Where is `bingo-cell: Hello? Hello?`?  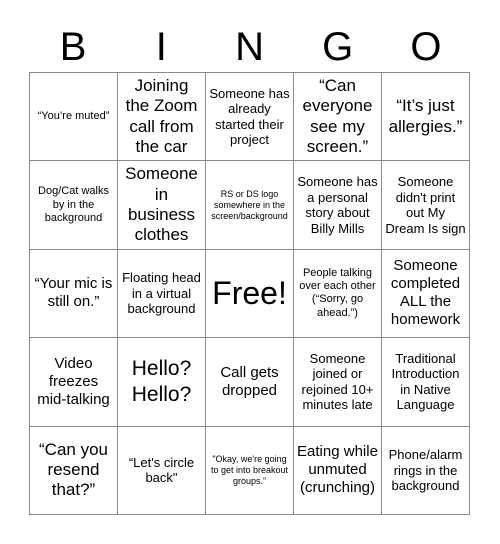 bingo-cell: Hello? Hello? is located at coordinates (162, 382).